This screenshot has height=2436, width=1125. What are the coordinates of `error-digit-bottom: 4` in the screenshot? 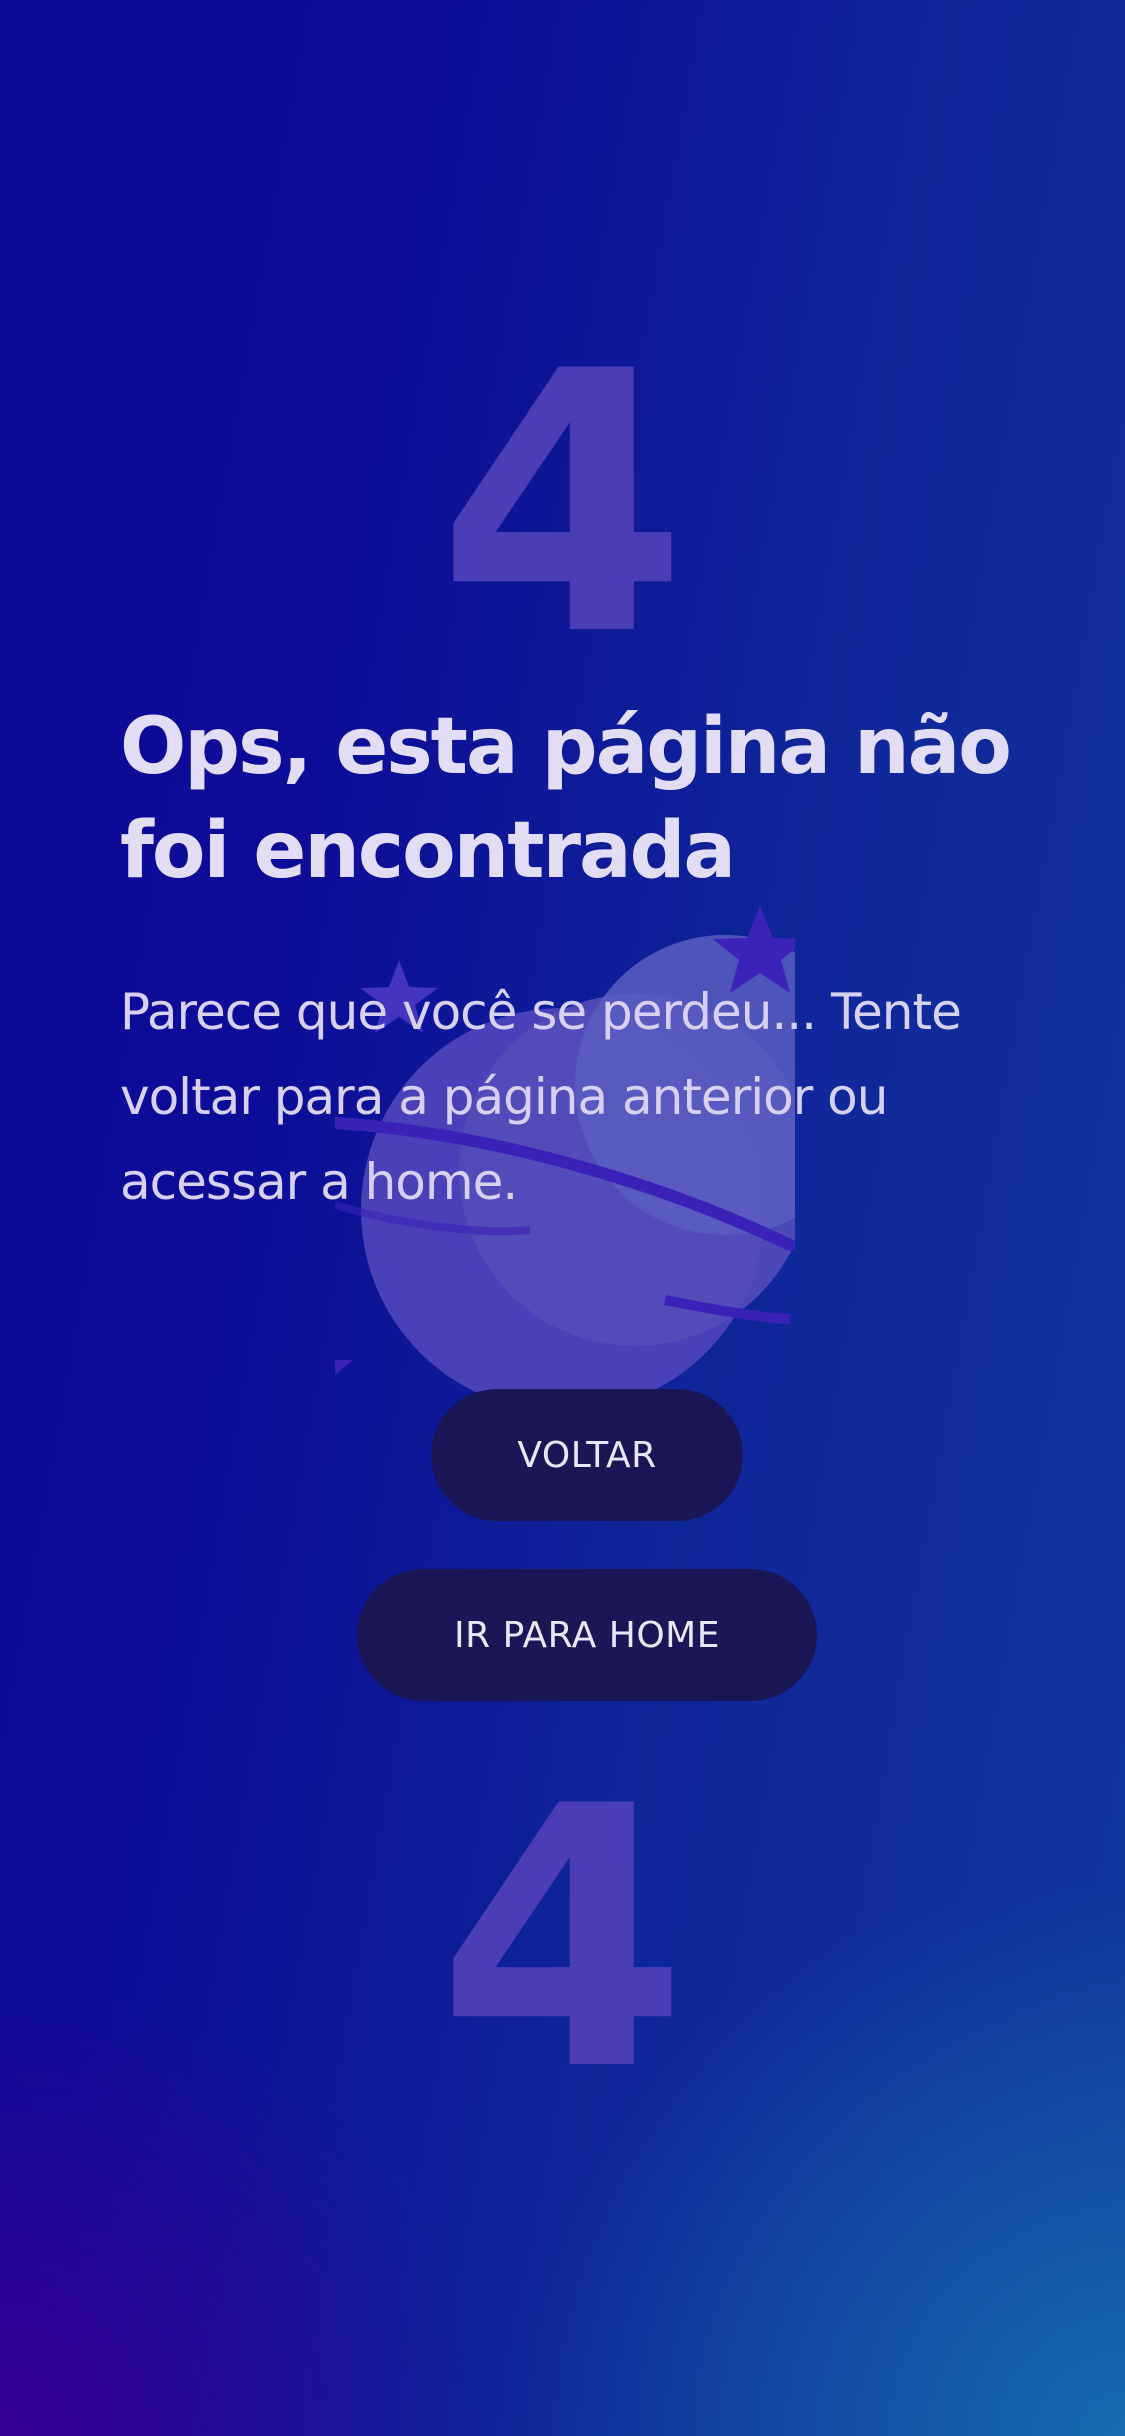 It's located at (562, 1939).